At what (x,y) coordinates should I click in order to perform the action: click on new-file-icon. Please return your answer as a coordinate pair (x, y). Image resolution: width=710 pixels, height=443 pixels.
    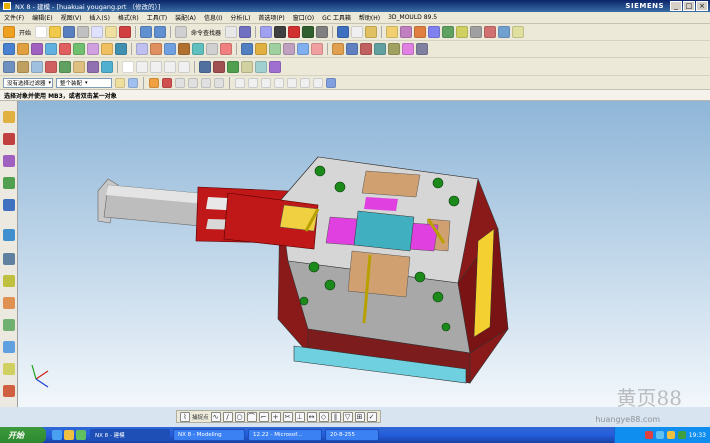
    Looking at the image, I should click on (41, 32).